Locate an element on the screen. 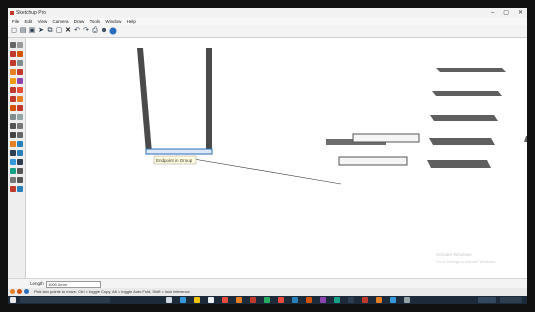 Image resolution: width=535 pixels, height=312 pixels. help-icon is located at coordinates (113, 31).